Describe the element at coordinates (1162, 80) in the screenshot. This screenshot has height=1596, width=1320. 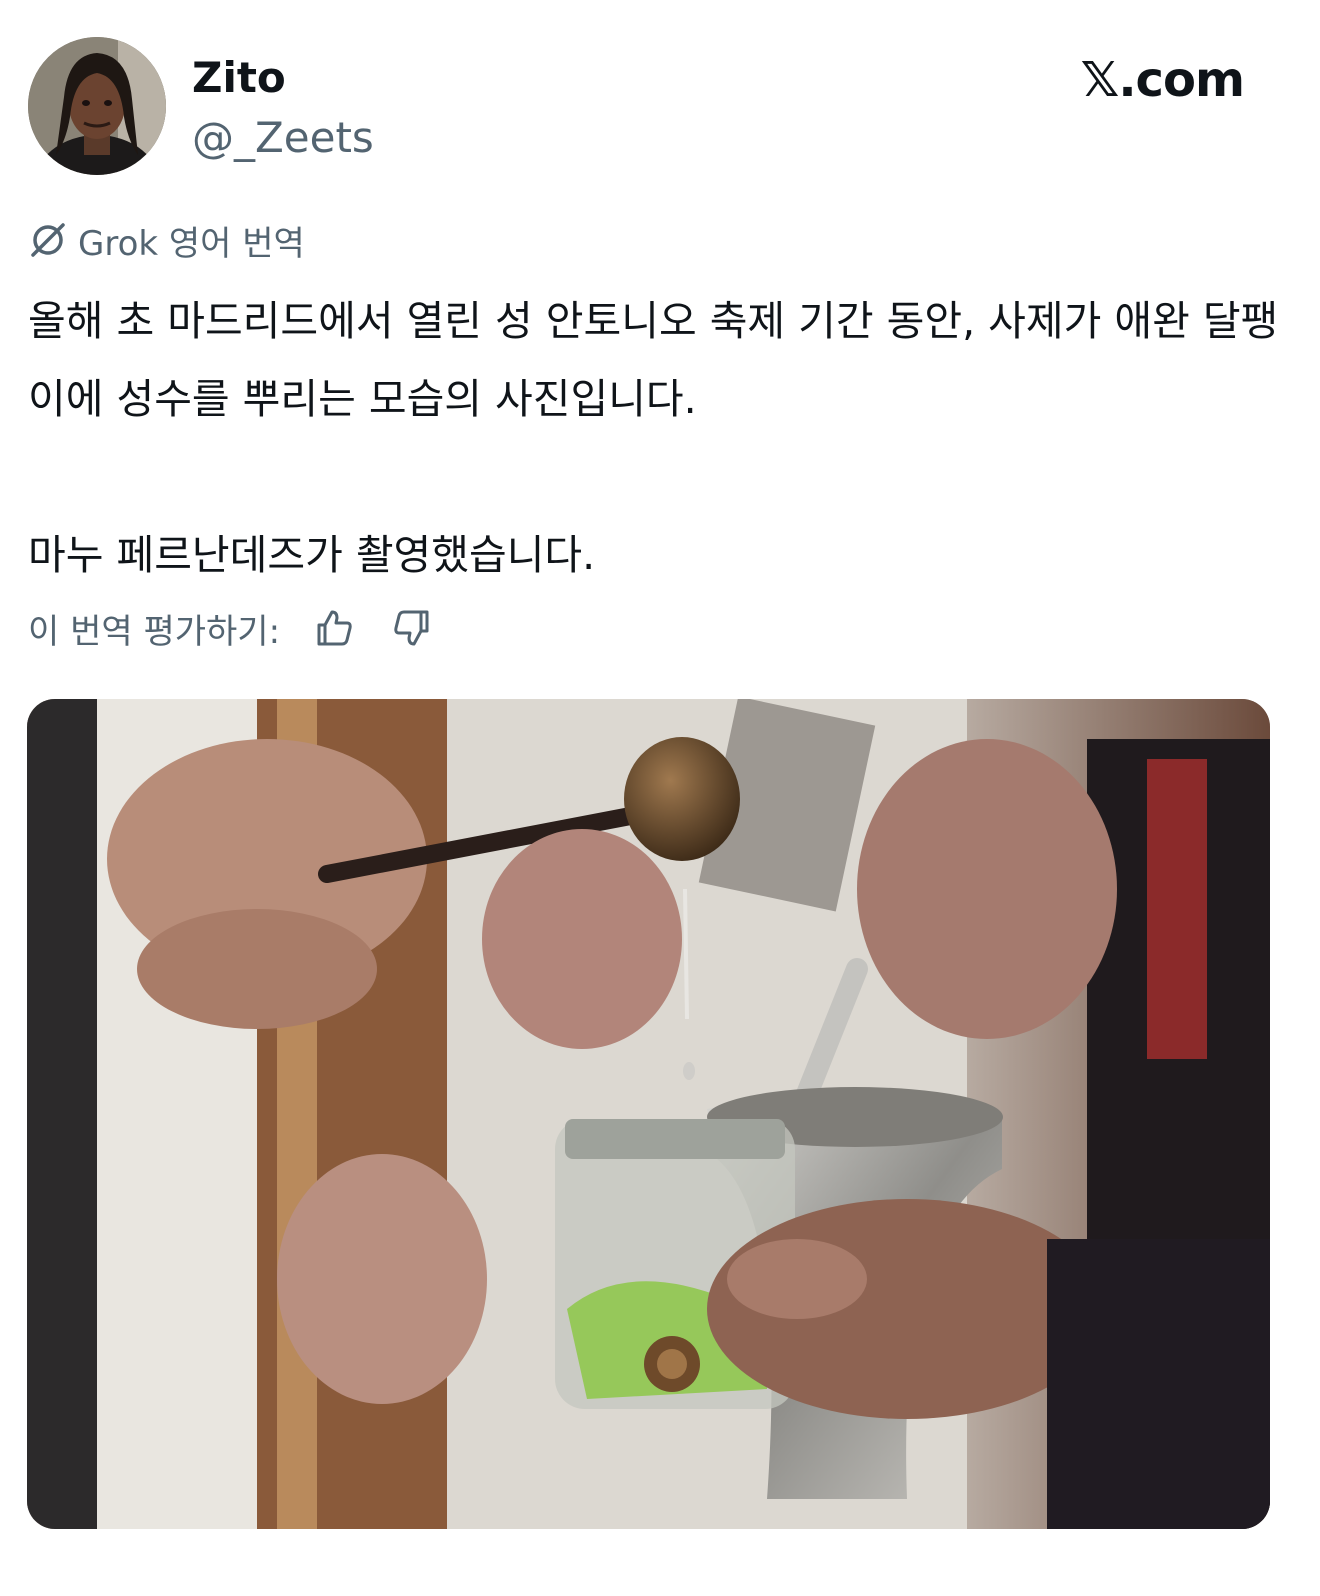
I see `site-logo: 𝕏.com` at that location.